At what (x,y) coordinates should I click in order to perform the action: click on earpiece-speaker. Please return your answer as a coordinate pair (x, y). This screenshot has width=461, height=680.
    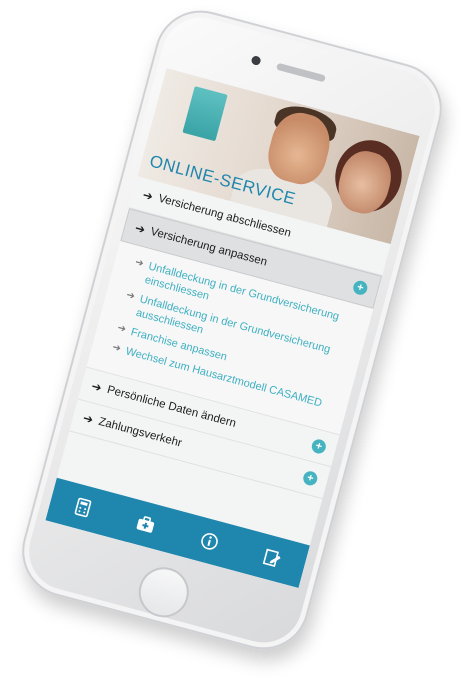
    Looking at the image, I should click on (301, 72).